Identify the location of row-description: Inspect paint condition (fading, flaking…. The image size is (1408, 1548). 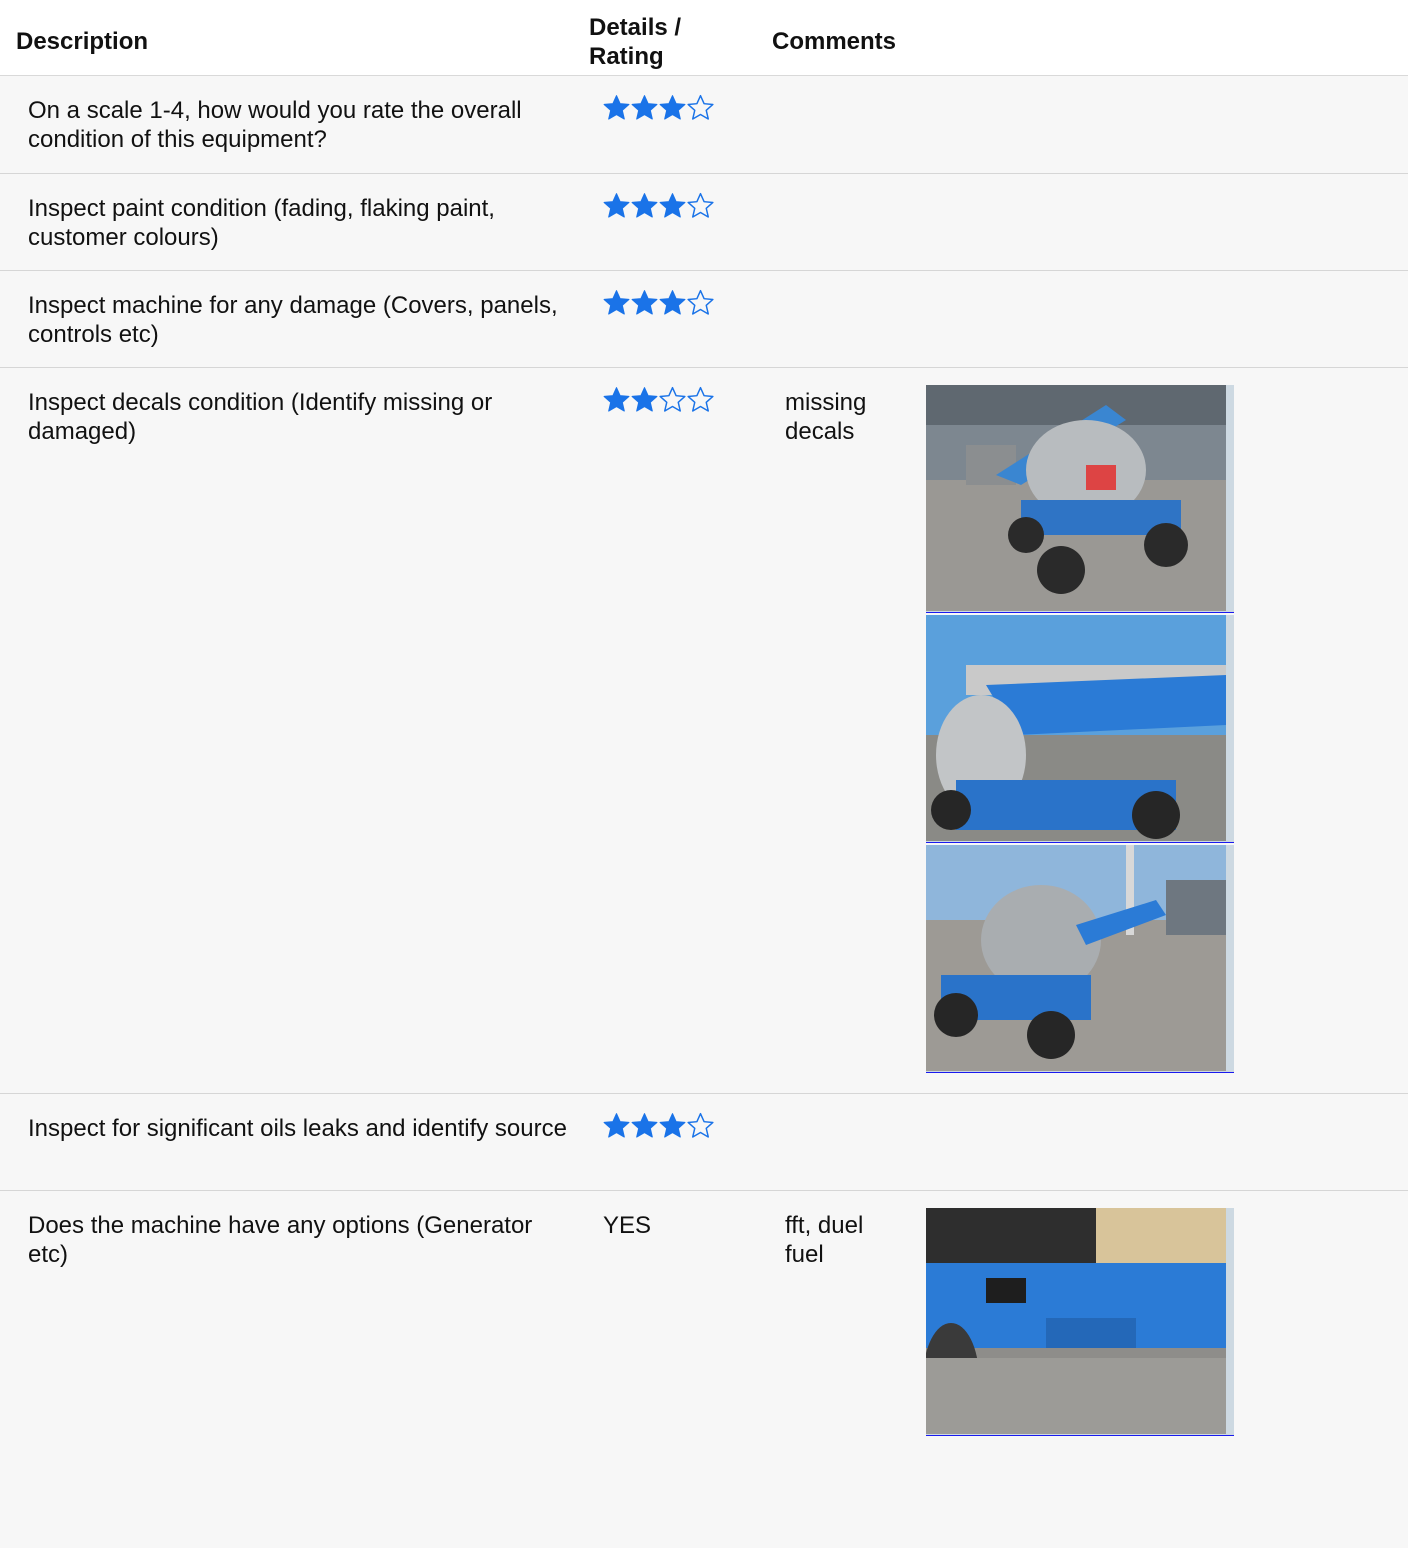
(261, 223).